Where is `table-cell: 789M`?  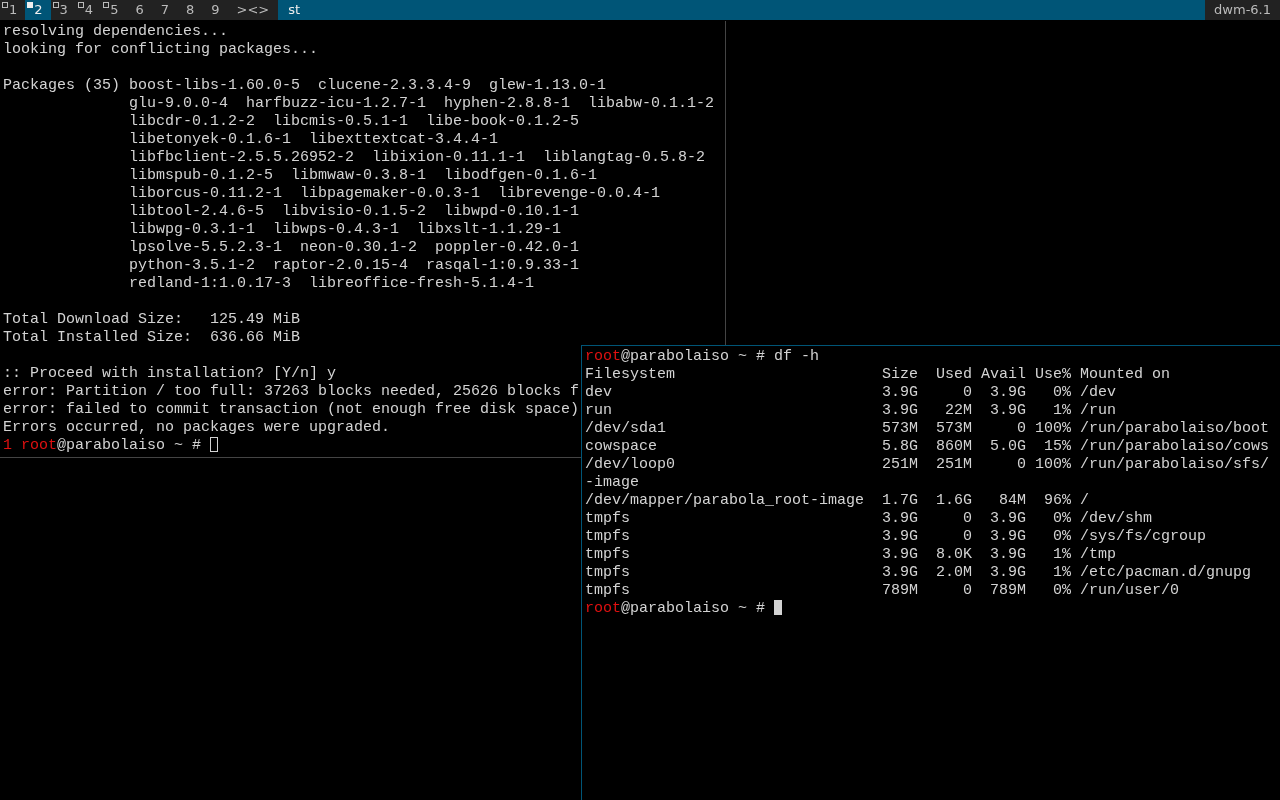 table-cell: 789M is located at coordinates (900, 591).